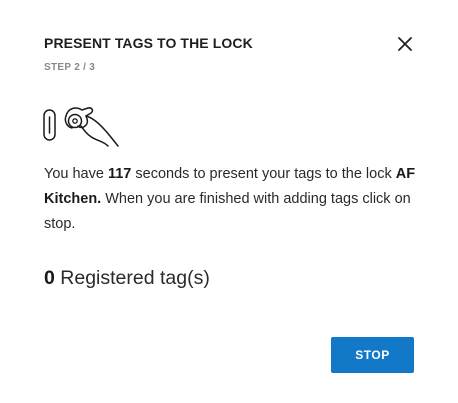 This screenshot has height=403, width=458. I want to click on step-indicator: STEP 2 / 3, so click(70, 67).